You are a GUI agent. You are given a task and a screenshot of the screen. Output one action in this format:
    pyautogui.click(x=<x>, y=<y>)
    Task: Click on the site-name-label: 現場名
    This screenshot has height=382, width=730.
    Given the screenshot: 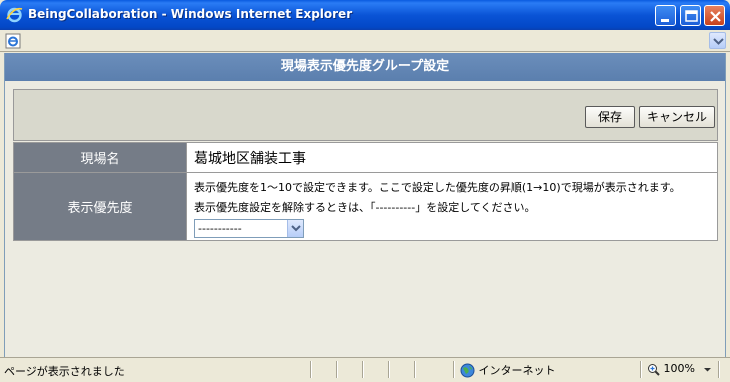 What is the action you would take?
    pyautogui.click(x=100, y=157)
    